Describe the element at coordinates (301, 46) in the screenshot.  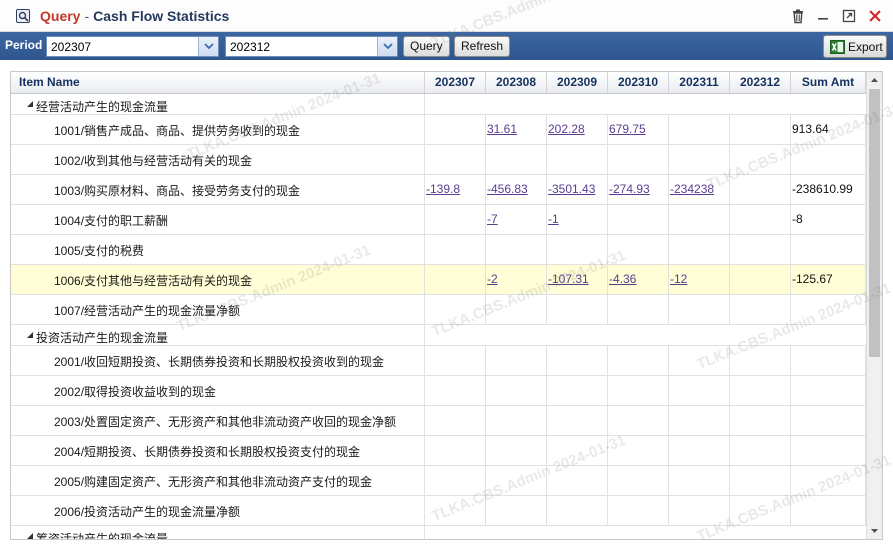
I see `period-to-input` at that location.